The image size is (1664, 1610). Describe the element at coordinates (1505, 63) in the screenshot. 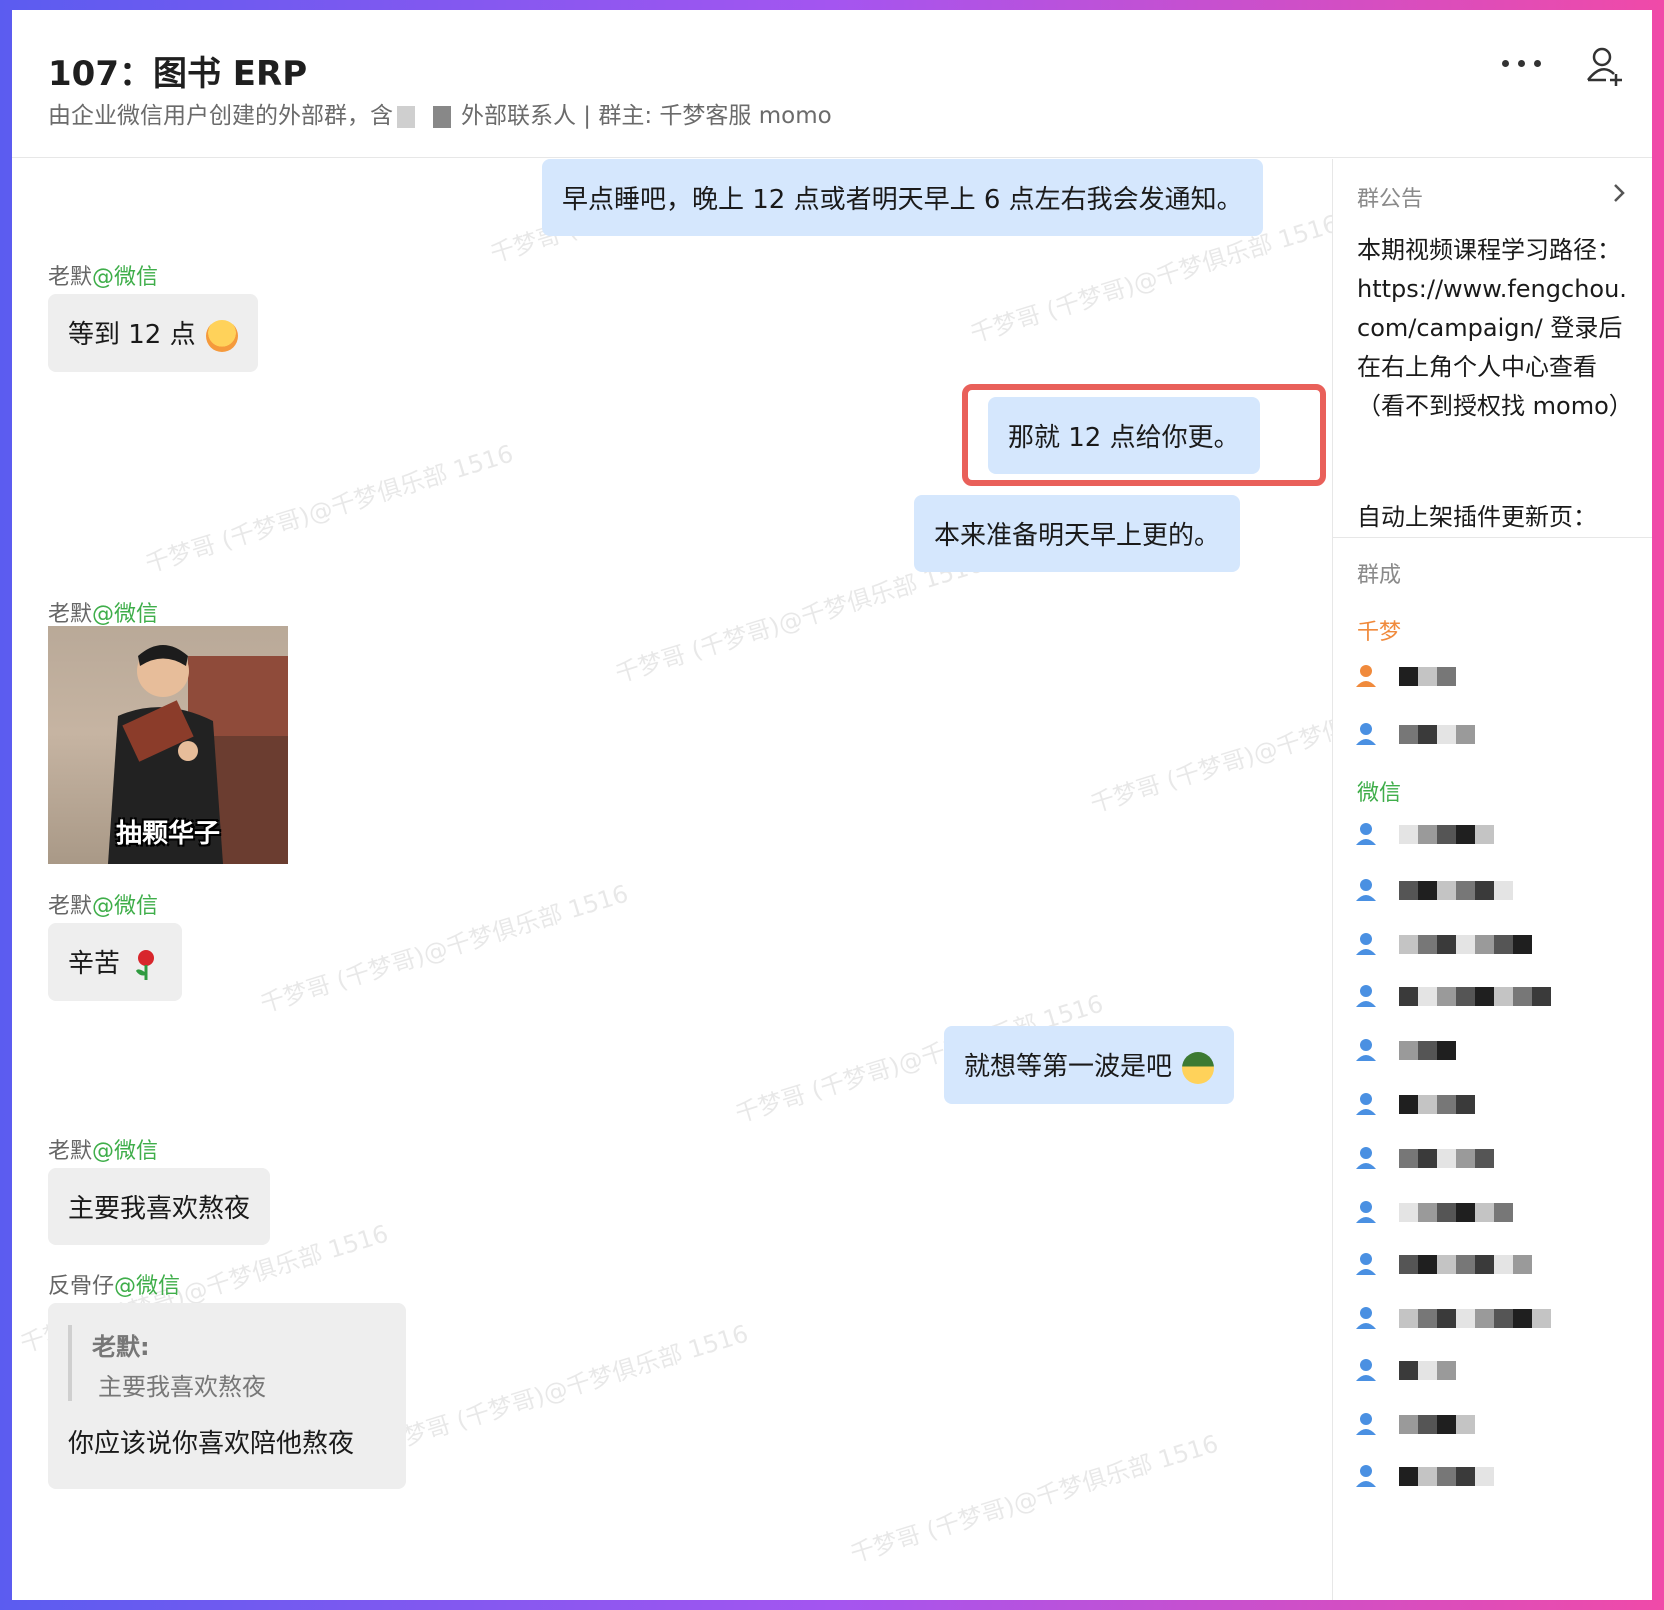

I see `more-icon` at that location.